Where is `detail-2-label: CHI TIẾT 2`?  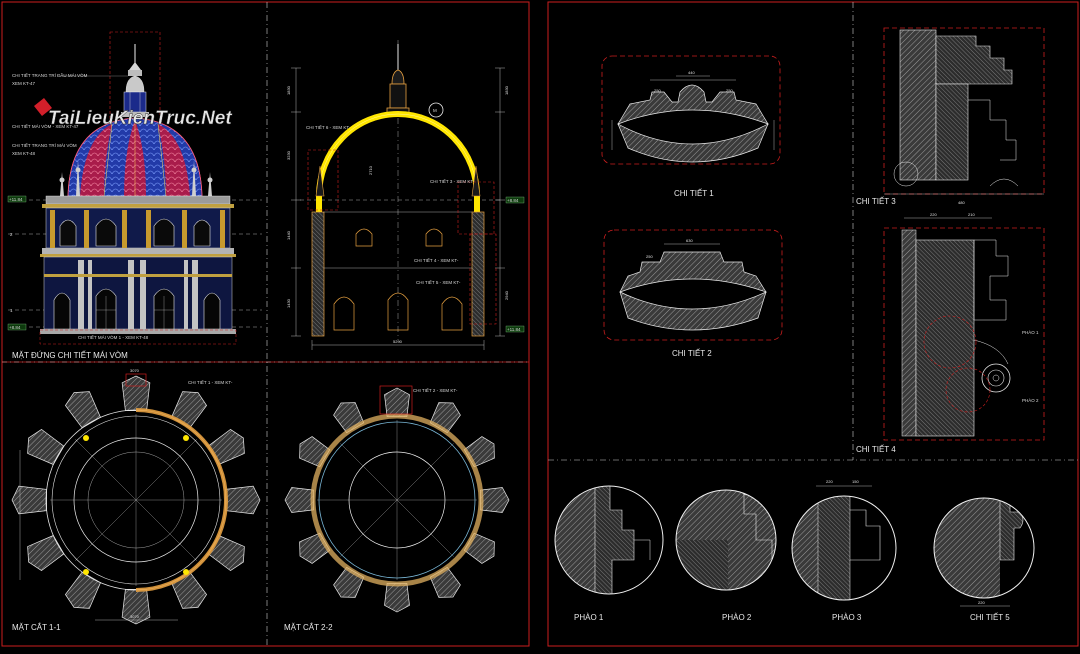 detail-2-label: CHI TIẾT 2 is located at coordinates (692, 353).